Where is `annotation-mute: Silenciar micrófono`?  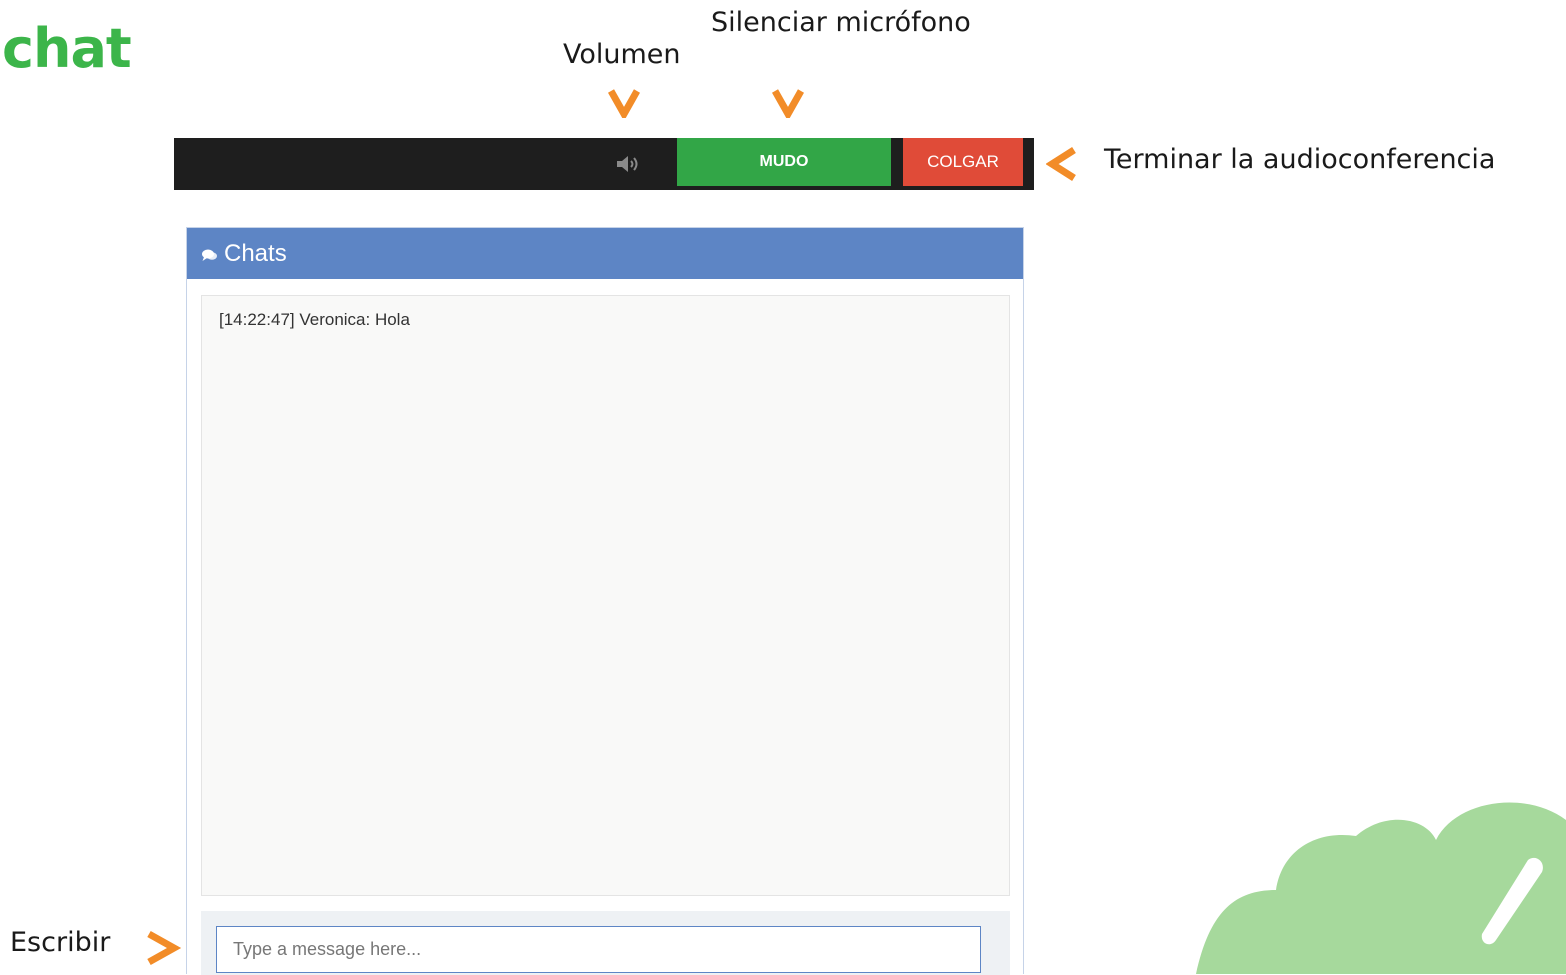
annotation-mute: Silenciar micrófono is located at coordinates (841, 22).